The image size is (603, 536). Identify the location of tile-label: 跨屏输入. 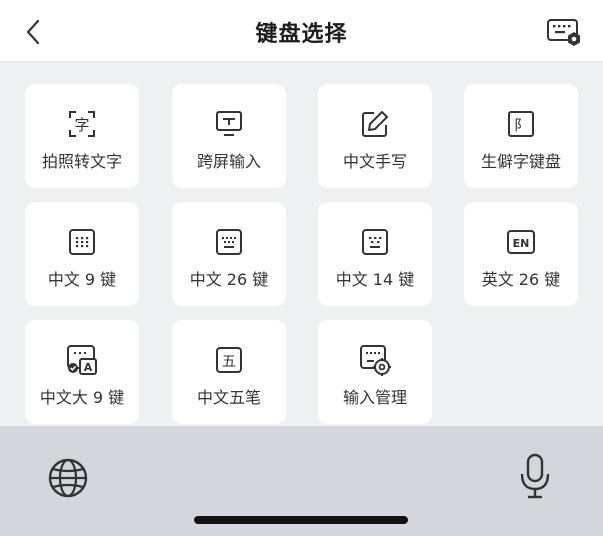
(228, 161).